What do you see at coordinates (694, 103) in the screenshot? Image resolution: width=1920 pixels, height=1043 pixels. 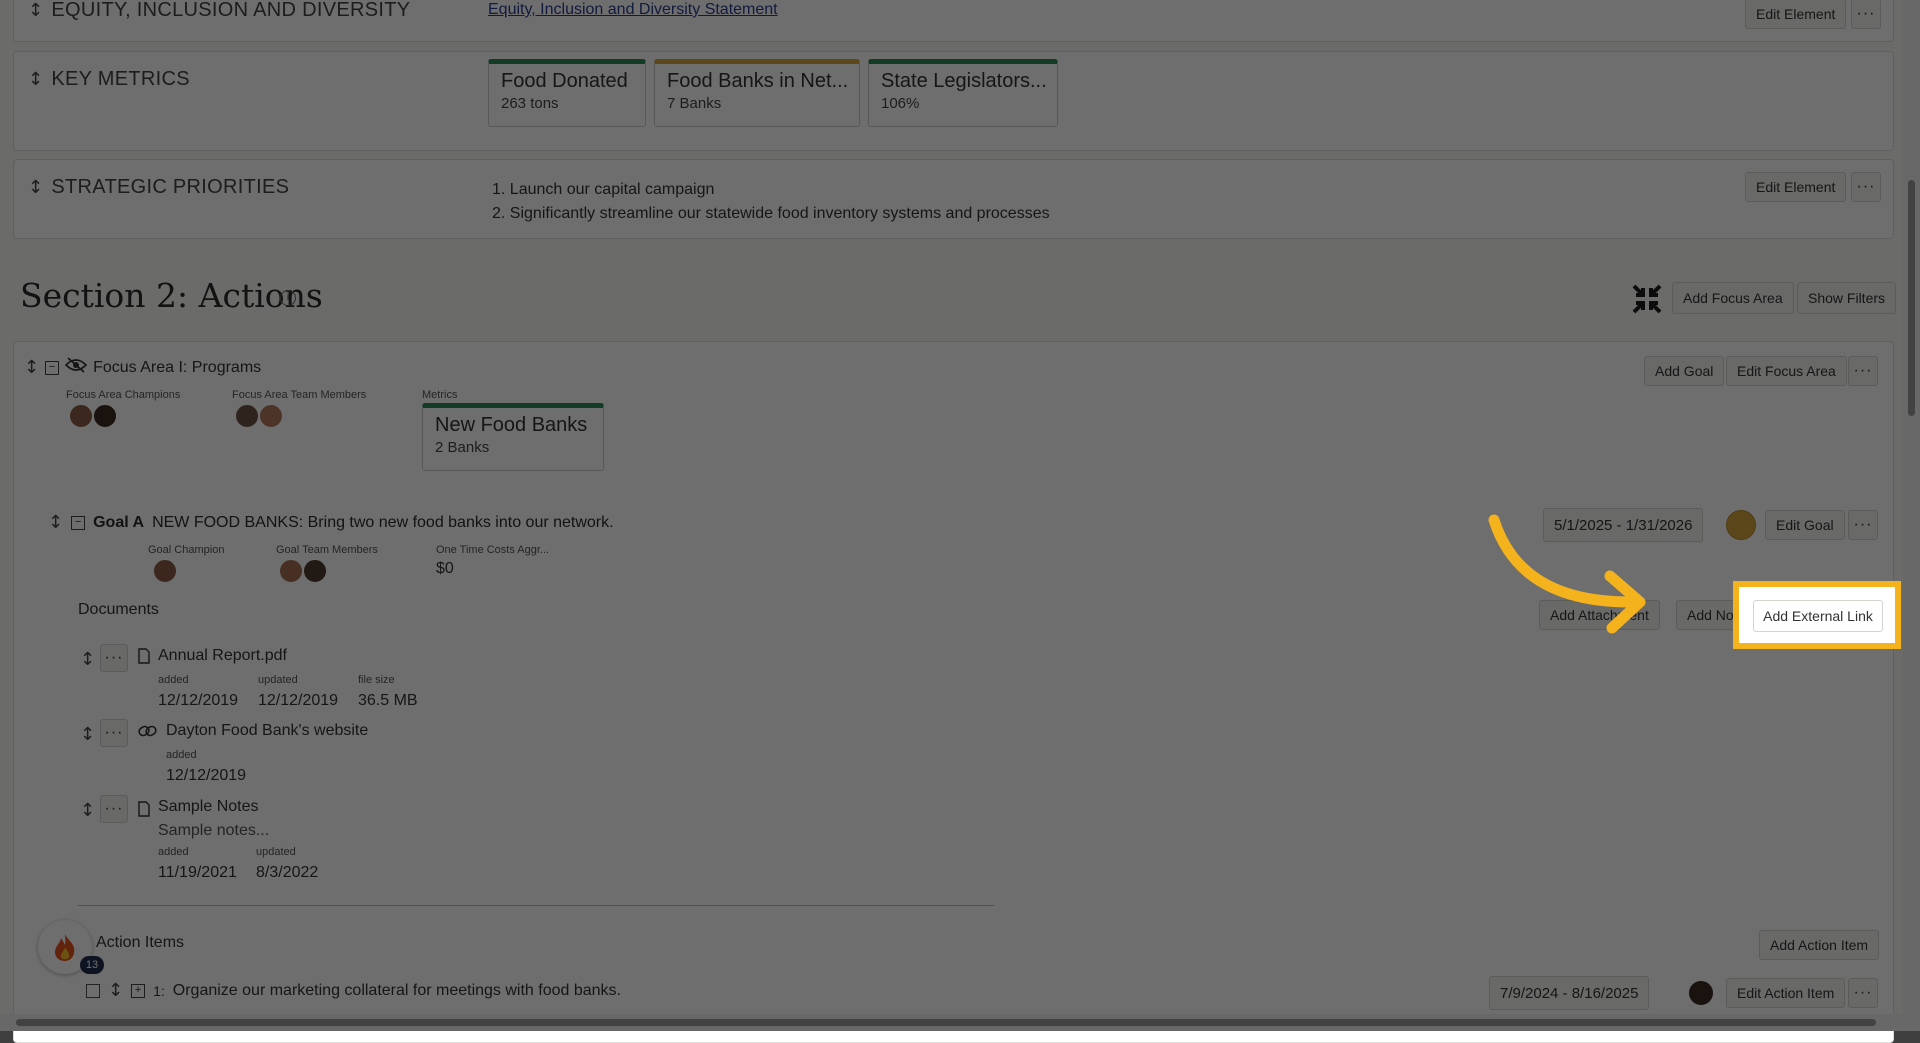 I see `metric-value: 7 Banks` at bounding box center [694, 103].